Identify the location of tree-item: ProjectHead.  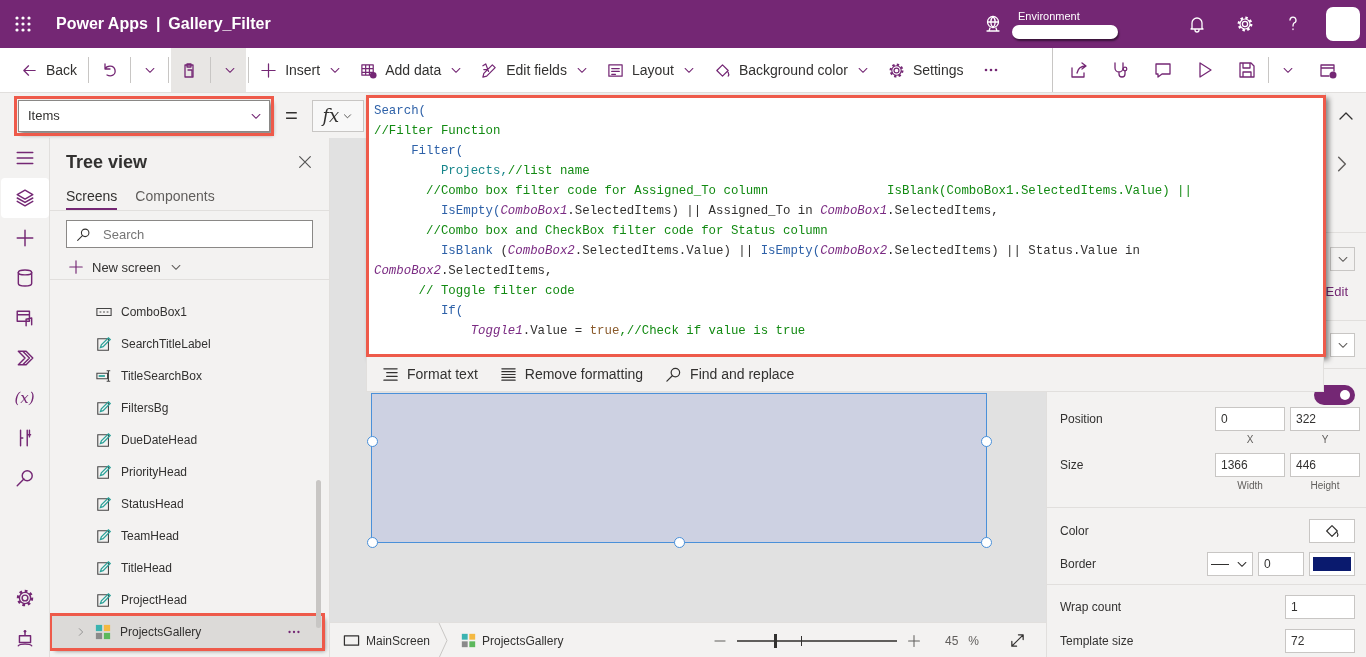
(186, 600).